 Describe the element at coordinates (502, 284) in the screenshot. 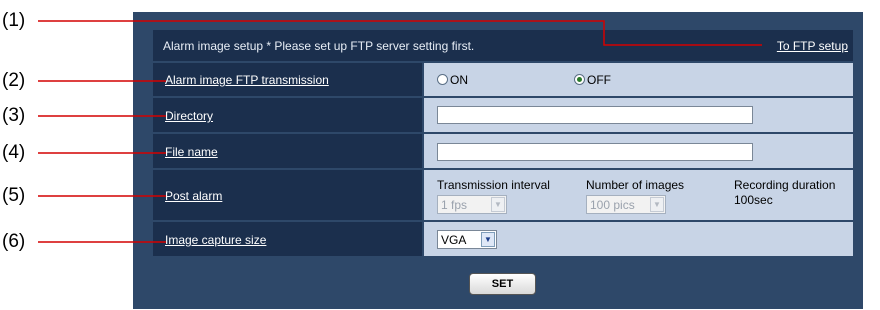

I see `set-button: SET` at that location.